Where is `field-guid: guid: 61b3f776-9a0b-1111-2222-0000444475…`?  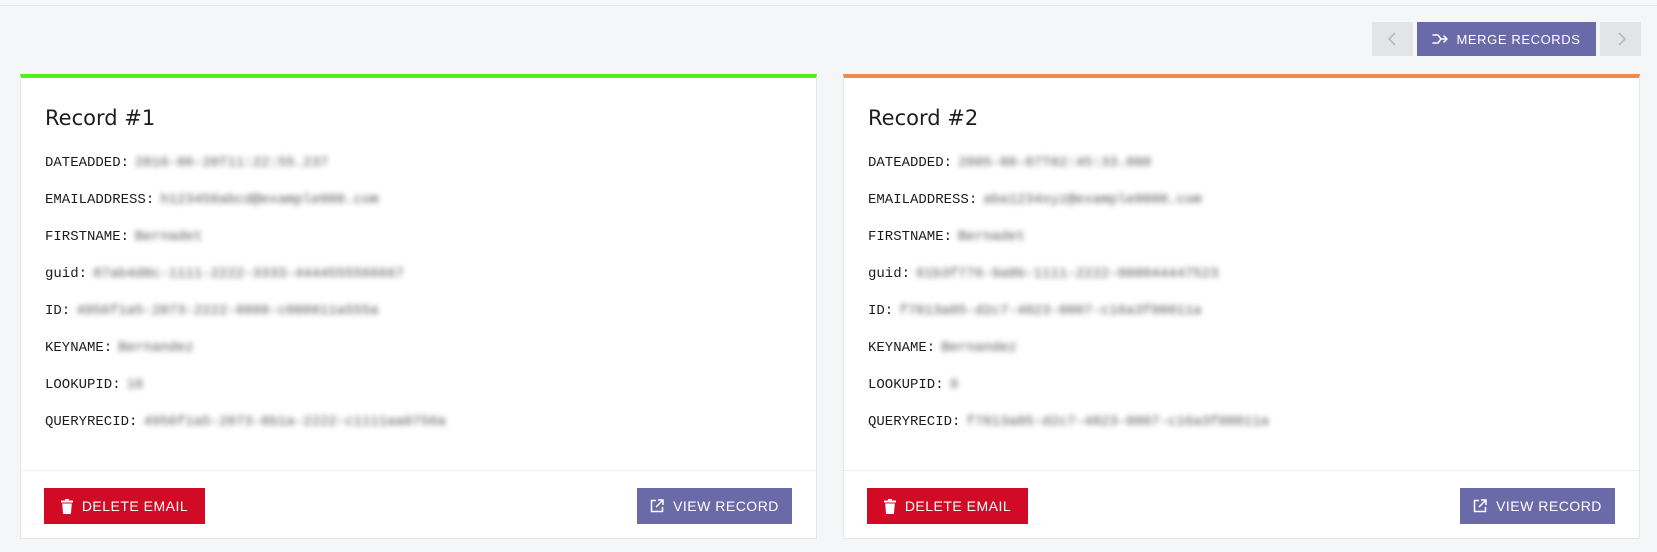
field-guid: guid: 61b3f776-9a0b-1111-2222-0000444475… is located at coordinates (1243, 284).